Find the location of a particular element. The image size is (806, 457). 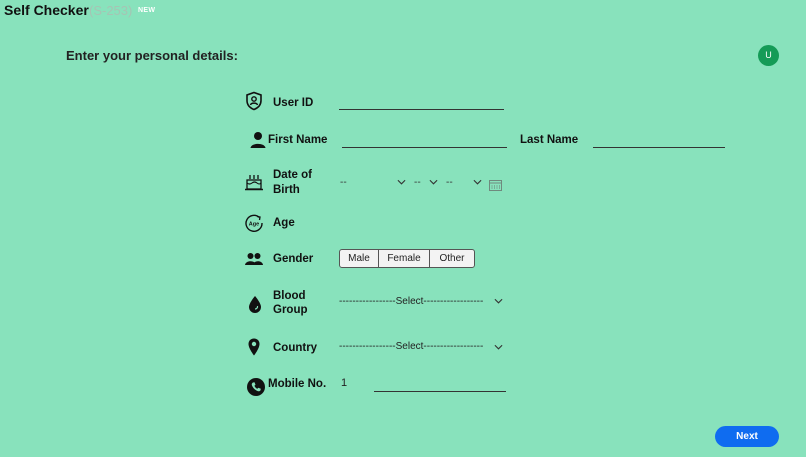

group-icon is located at coordinates (254, 260).